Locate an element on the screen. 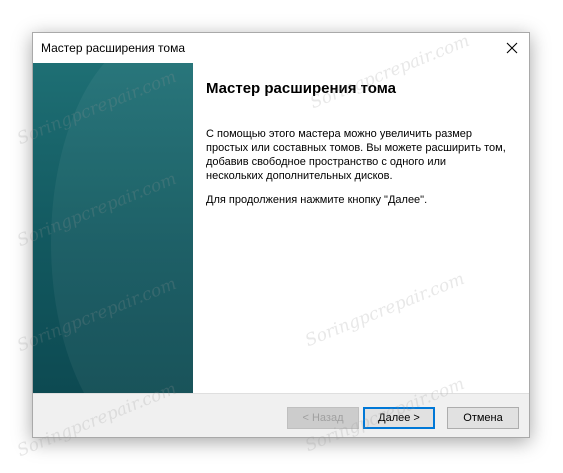 The image size is (563, 473). cancel-button: Отмена is located at coordinates (483, 418).